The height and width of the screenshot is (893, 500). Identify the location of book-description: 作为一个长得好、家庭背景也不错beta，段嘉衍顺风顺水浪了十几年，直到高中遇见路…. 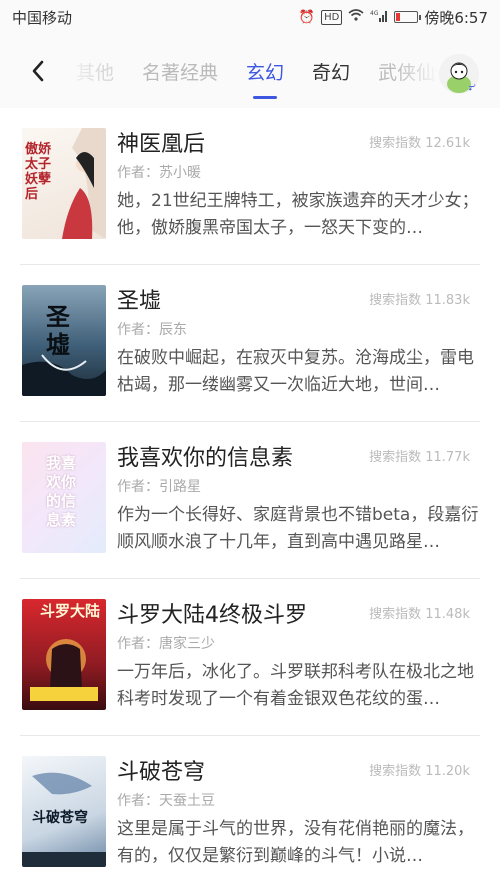
(298, 528).